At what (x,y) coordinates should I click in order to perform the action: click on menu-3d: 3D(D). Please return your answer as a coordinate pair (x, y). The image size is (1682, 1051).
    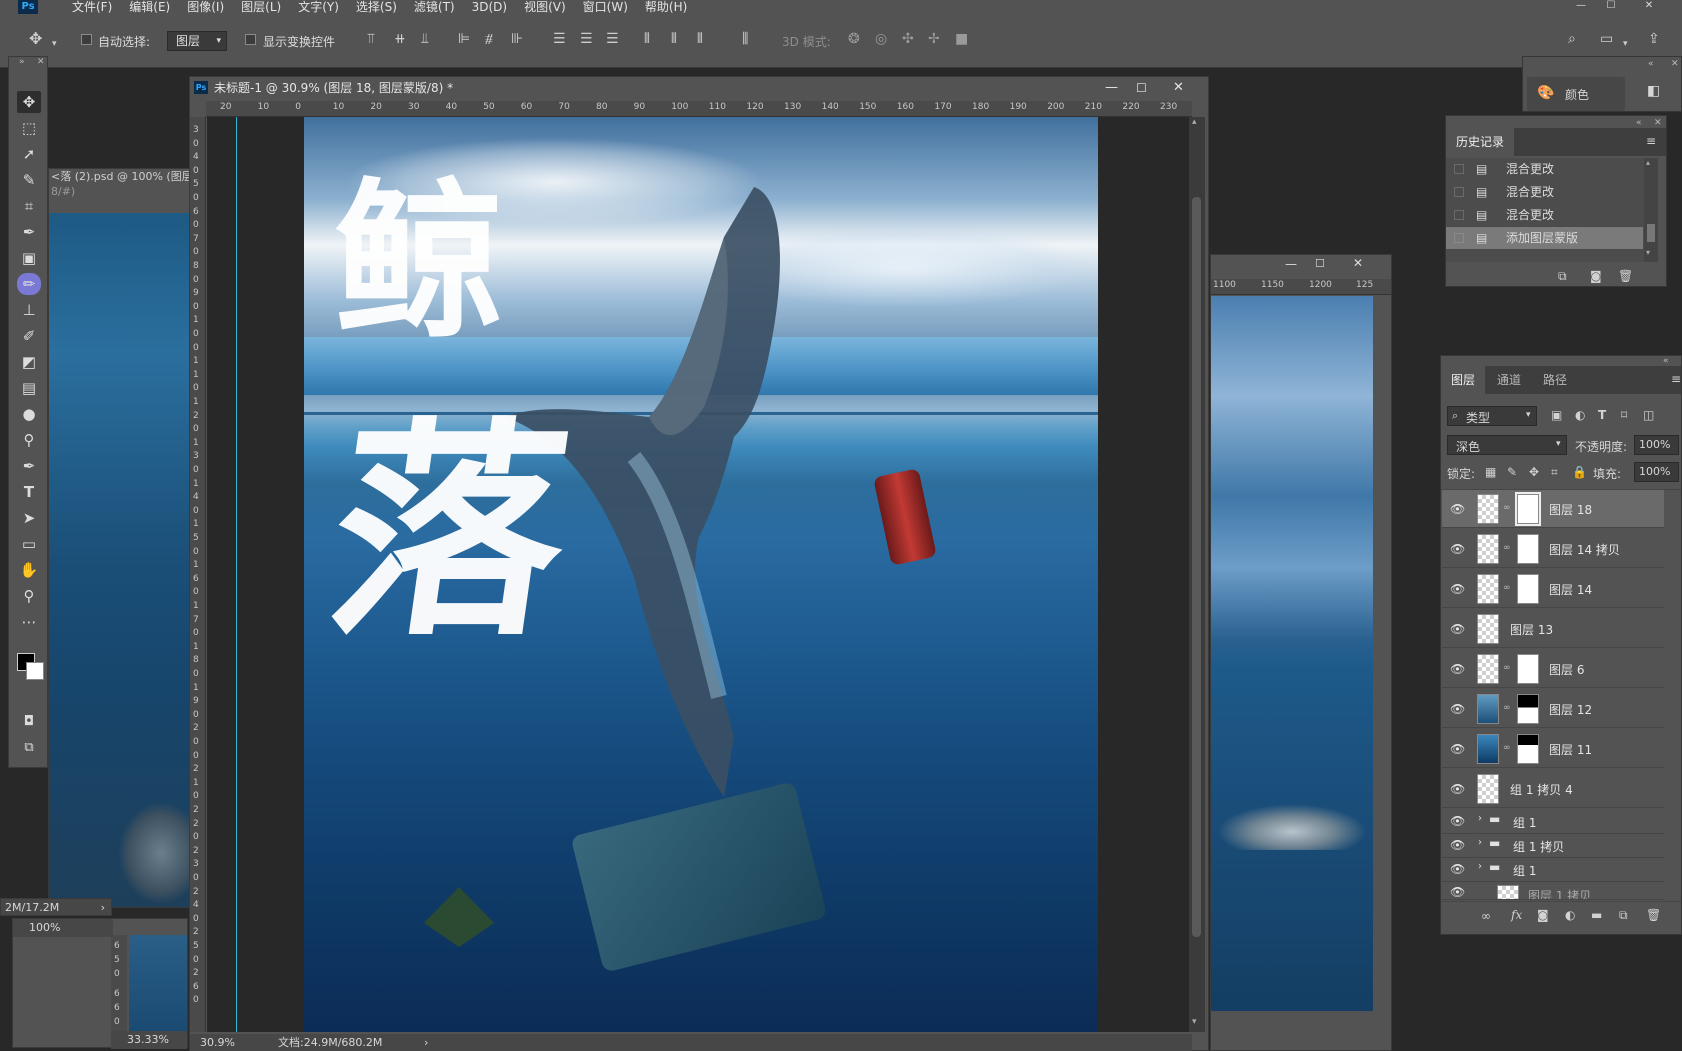
    Looking at the image, I should click on (489, 7).